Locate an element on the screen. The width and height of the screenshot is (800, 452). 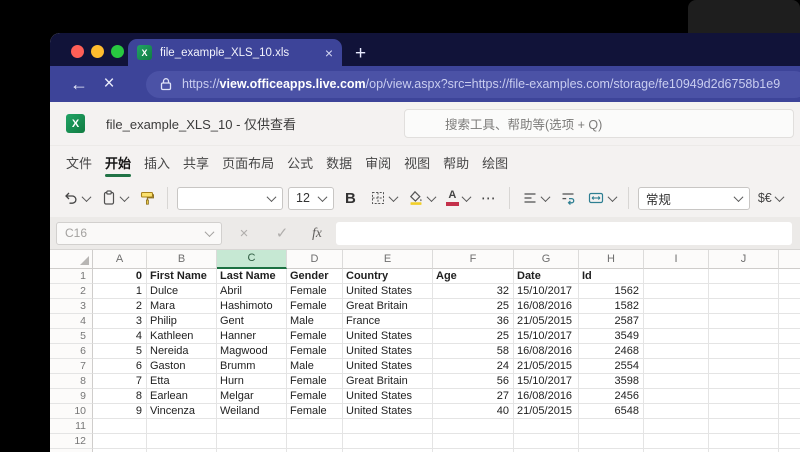
cell-G3: 16/08/2016 is located at coordinates (546, 306).